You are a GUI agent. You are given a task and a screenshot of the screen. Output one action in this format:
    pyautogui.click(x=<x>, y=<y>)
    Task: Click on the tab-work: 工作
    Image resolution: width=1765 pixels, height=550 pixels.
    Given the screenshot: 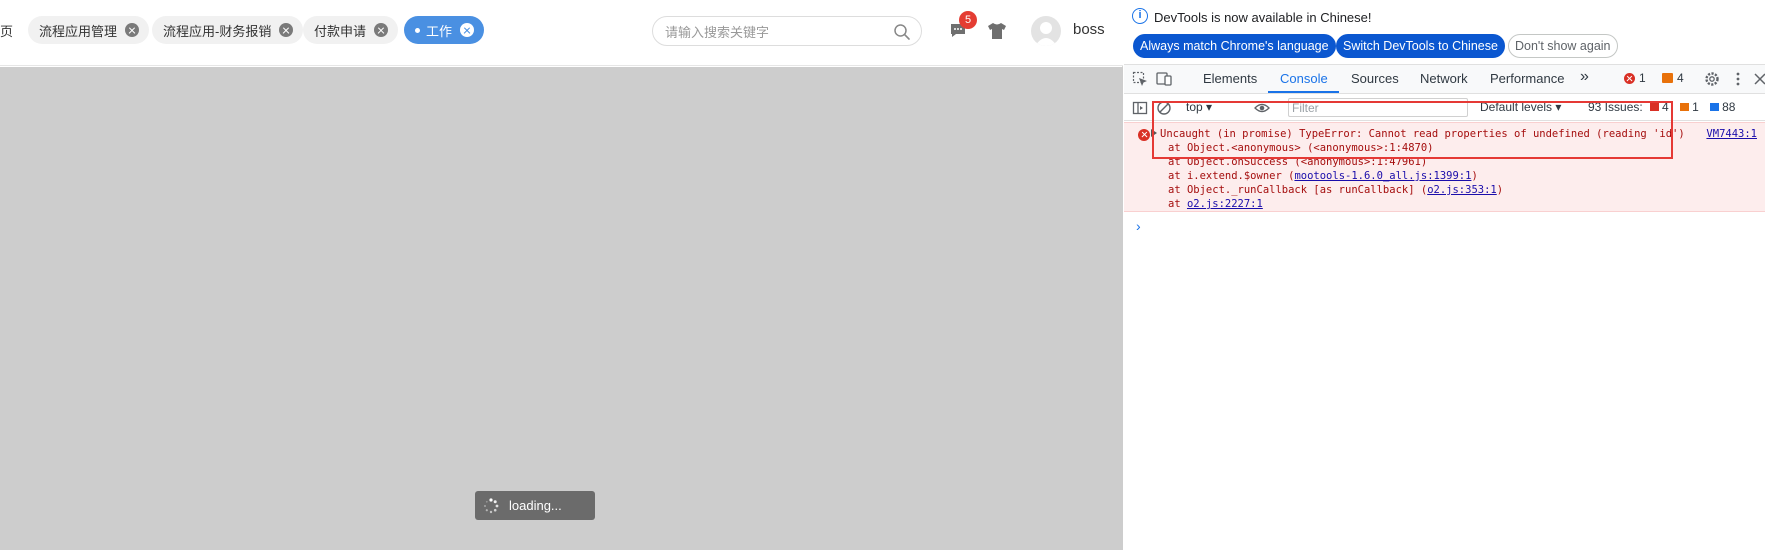 What is the action you would take?
    pyautogui.click(x=444, y=30)
    